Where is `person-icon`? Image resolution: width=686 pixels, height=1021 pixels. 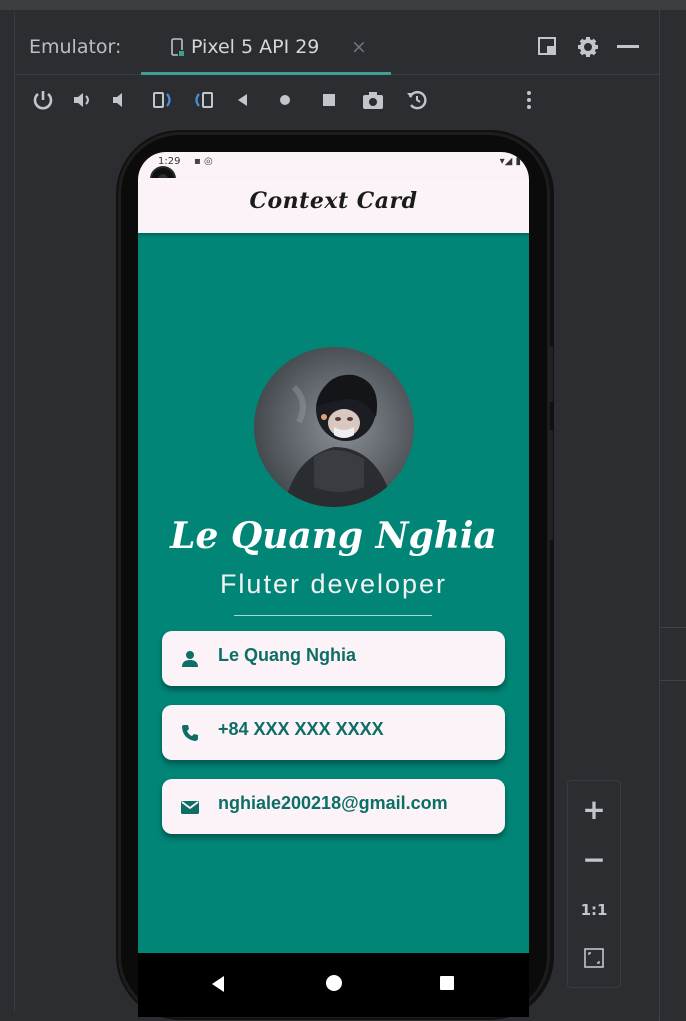 person-icon is located at coordinates (190, 659).